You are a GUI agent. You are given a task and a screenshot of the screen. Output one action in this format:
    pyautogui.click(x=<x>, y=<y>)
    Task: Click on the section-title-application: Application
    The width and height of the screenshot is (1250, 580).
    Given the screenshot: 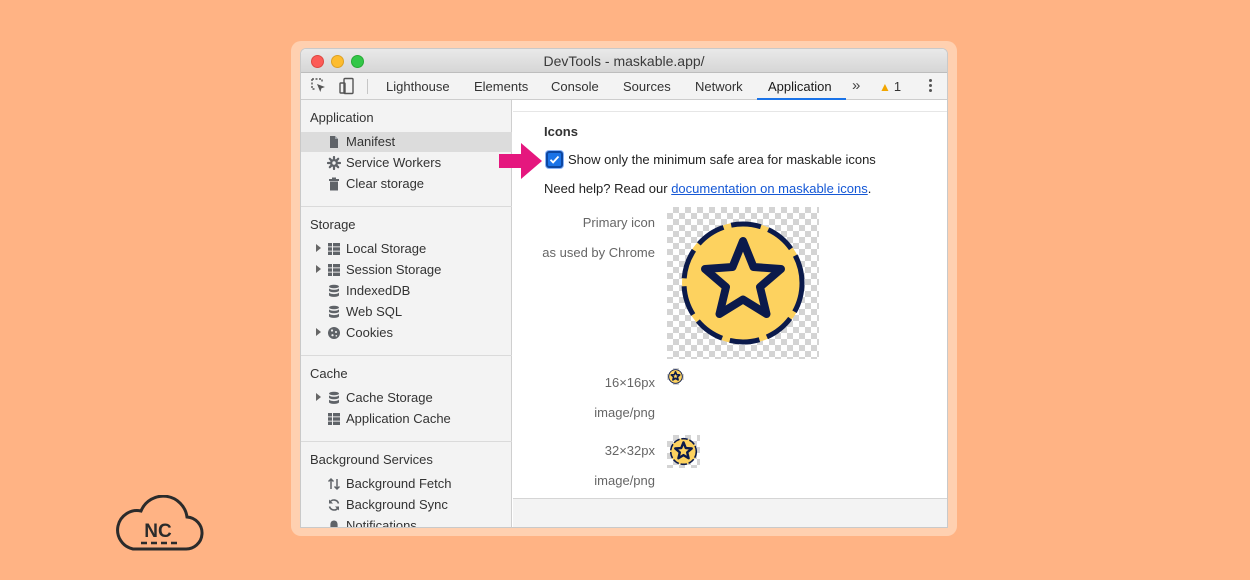 What is the action you would take?
    pyautogui.click(x=342, y=117)
    